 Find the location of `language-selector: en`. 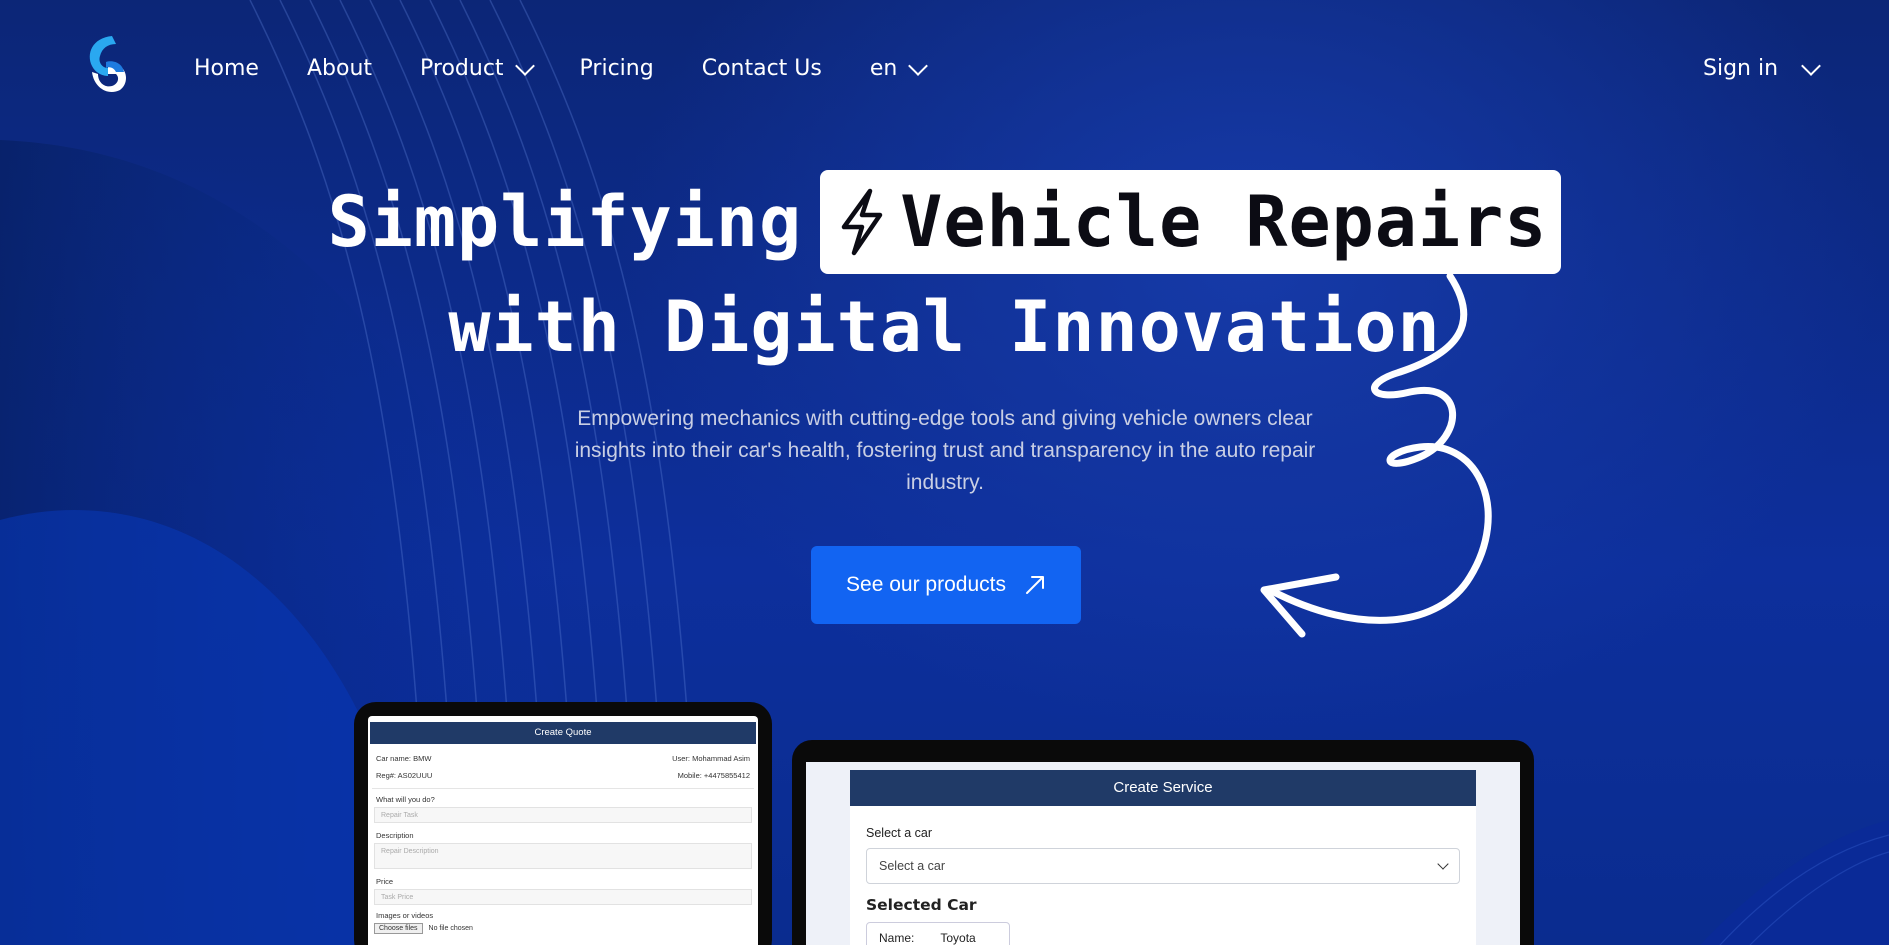

language-selector: en is located at coordinates (899, 68).